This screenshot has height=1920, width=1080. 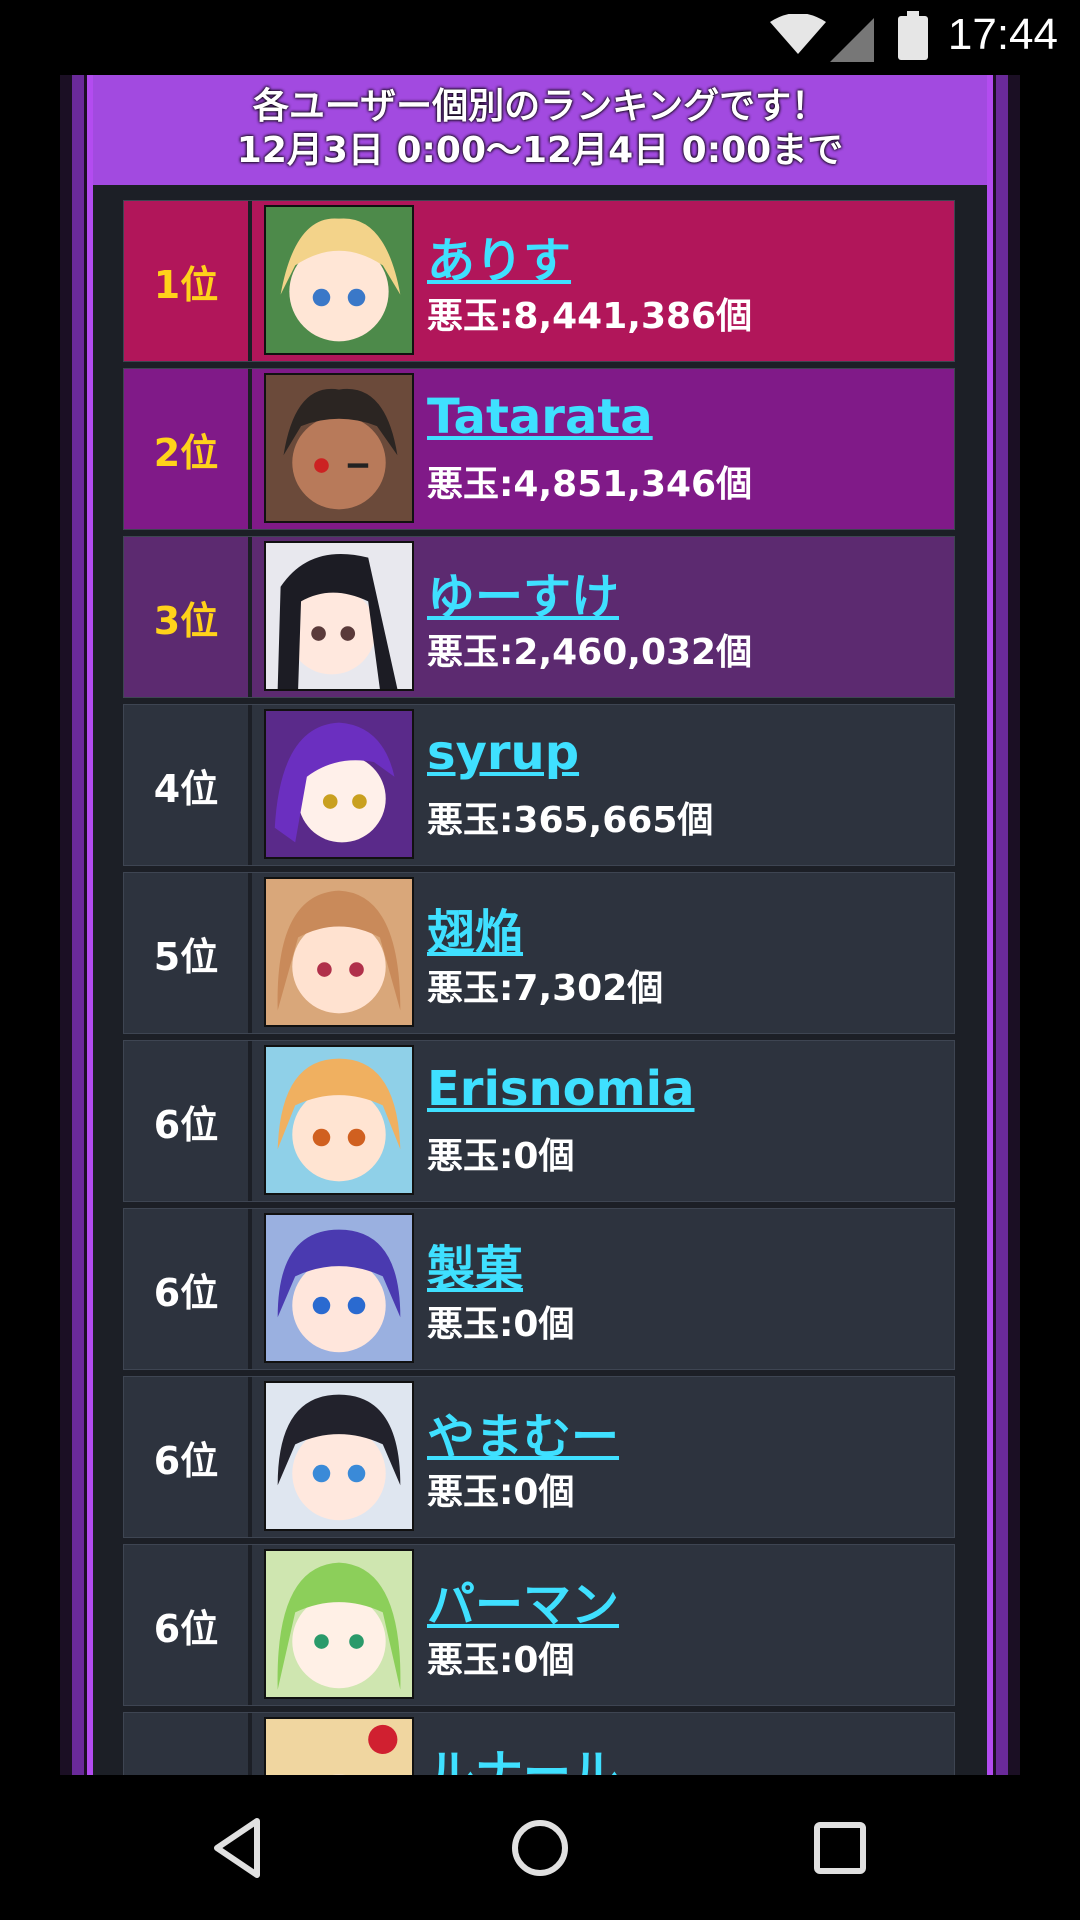 I want to click on battery-icon, so click(x=913, y=35).